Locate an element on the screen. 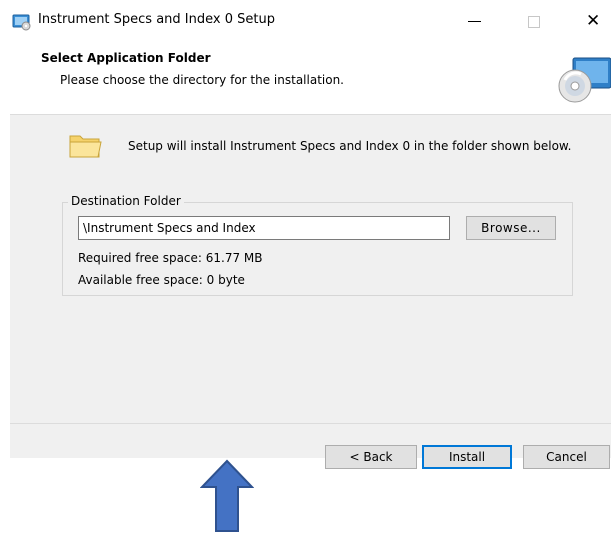  window-title: Instrument Specs and Index 0 Setup is located at coordinates (156, 19).